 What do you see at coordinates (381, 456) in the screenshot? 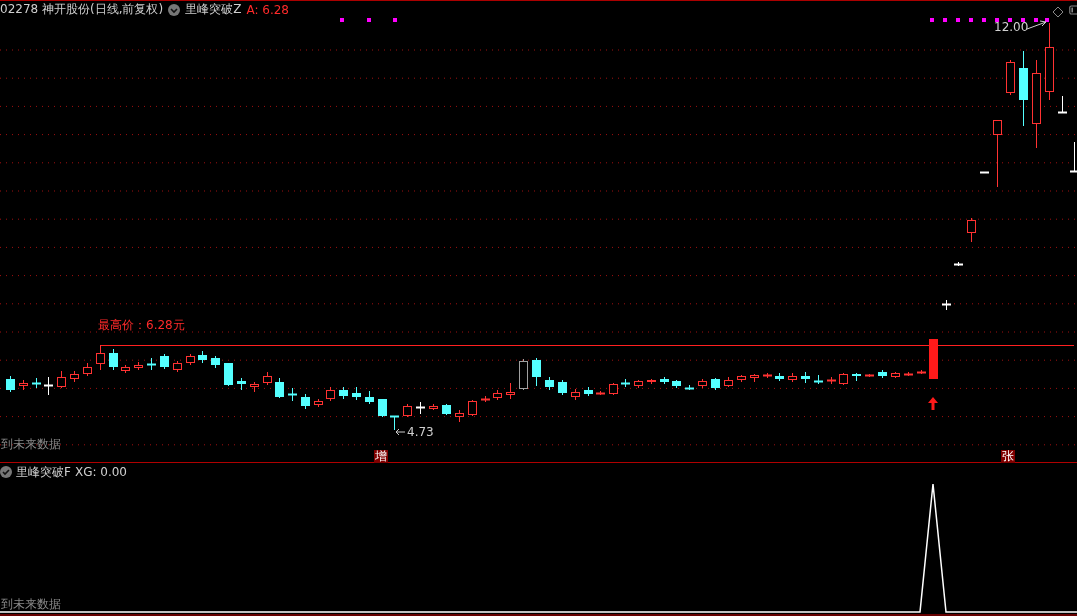
I see `signal-marker: 增` at bounding box center [381, 456].